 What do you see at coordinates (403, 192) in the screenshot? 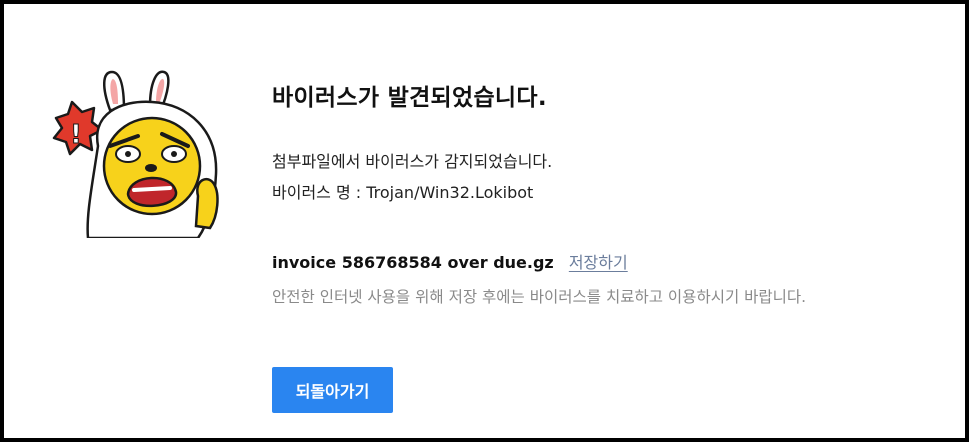
I see `virus-name: 바이러스 명 : Trojan/Win32.Lokibot` at bounding box center [403, 192].